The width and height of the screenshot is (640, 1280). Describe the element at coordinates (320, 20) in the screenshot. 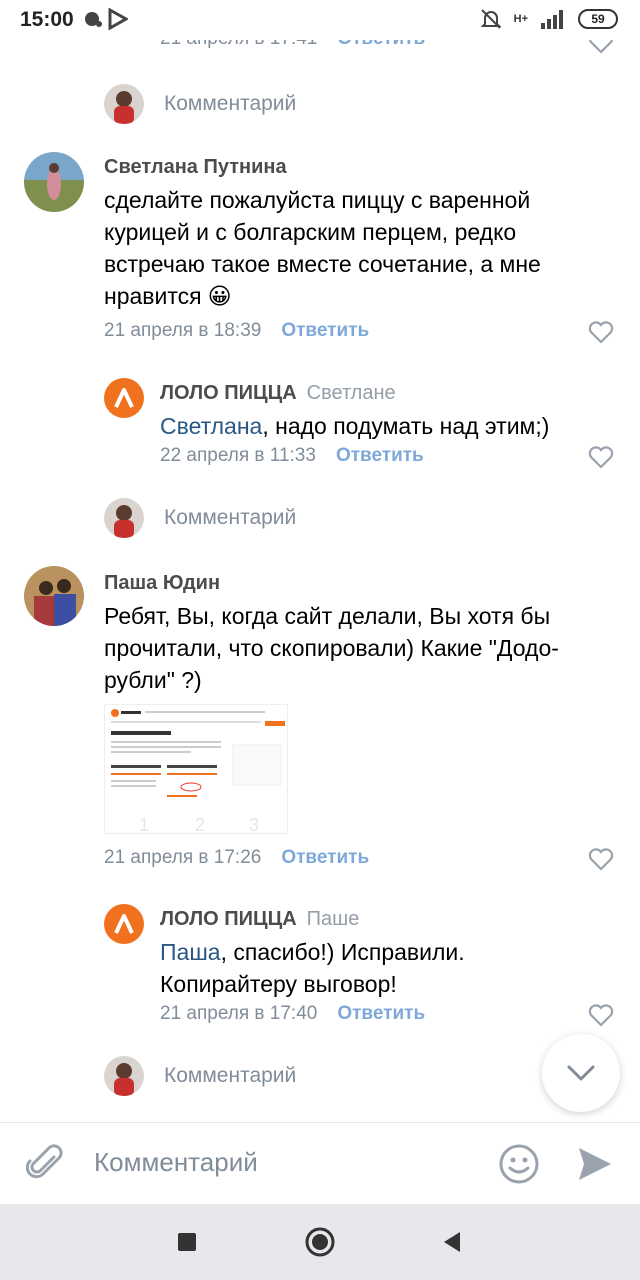

I see `status-bar: 15:00 H+ 59` at that location.